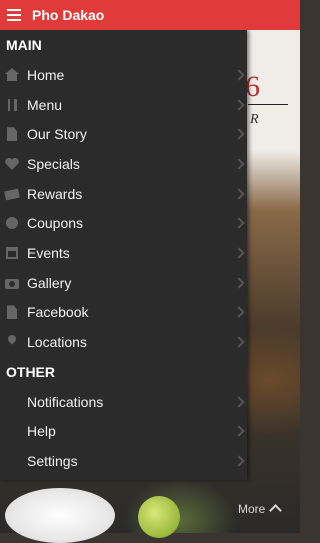 The width and height of the screenshot is (320, 543). I want to click on drawer-item-help: Help, so click(123, 432).